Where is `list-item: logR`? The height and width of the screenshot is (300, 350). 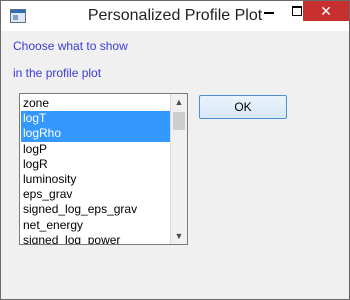 list-item: logR is located at coordinates (96, 164).